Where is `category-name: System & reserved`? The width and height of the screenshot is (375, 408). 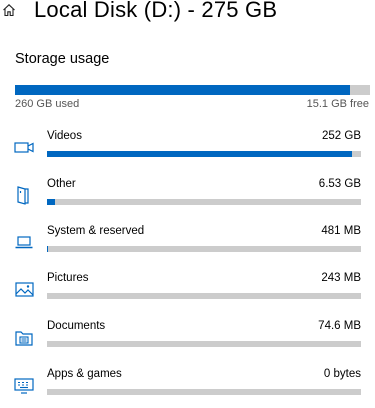 category-name: System & reserved is located at coordinates (96, 231).